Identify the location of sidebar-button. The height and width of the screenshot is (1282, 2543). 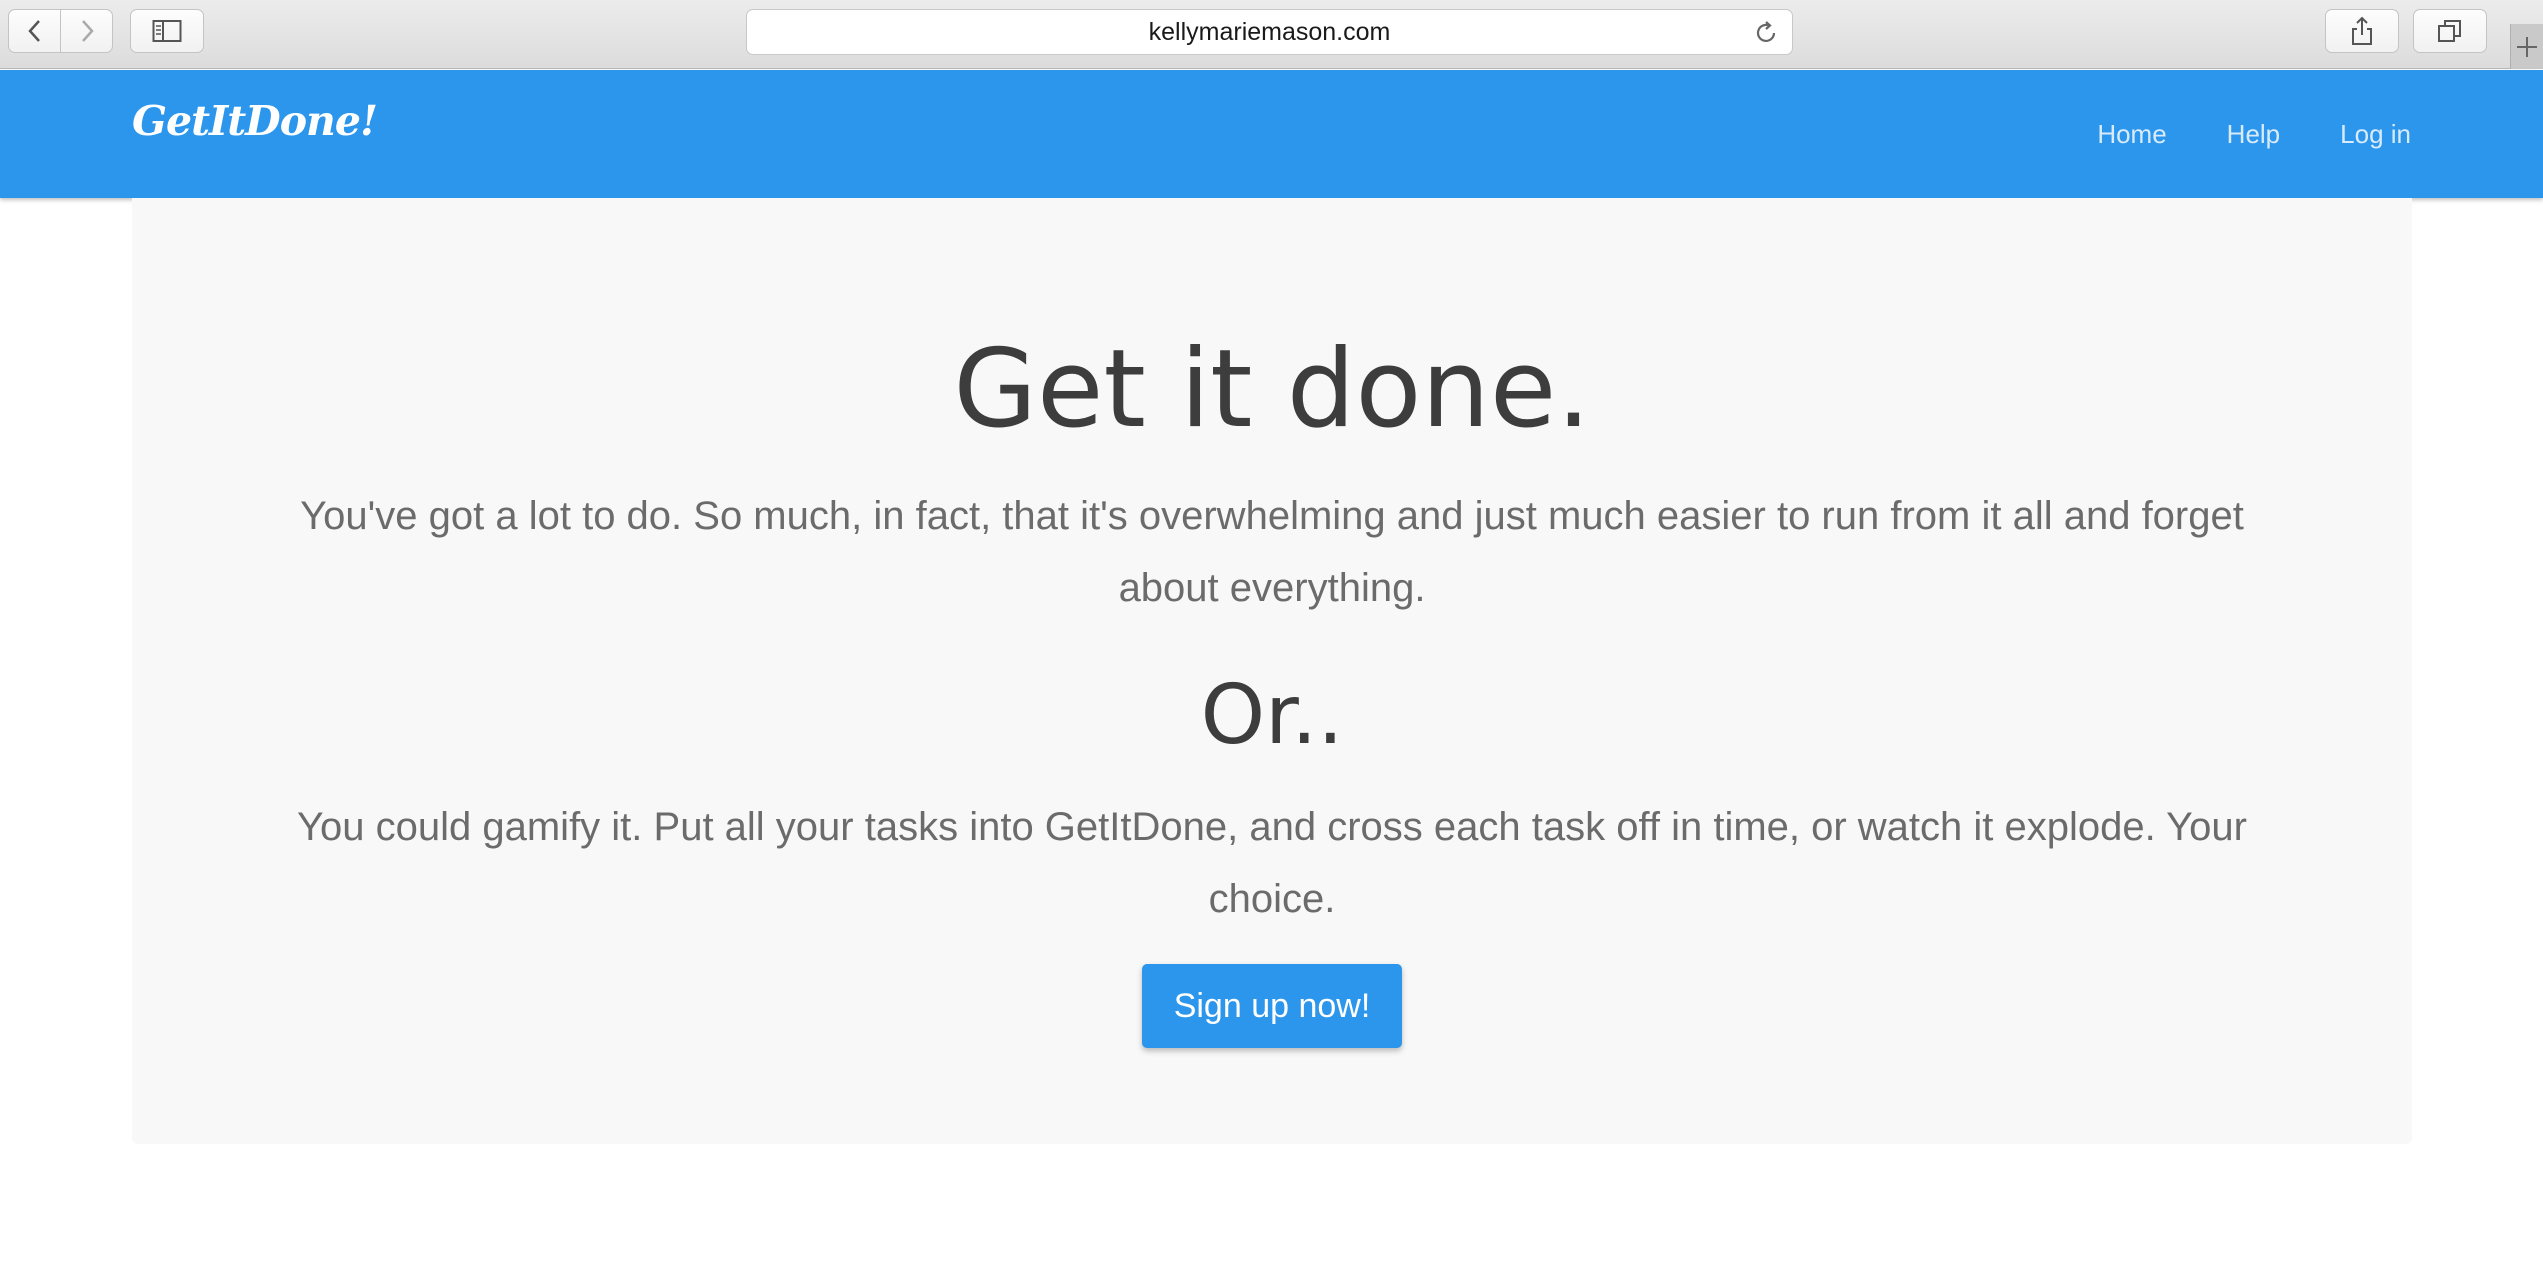
(167, 31).